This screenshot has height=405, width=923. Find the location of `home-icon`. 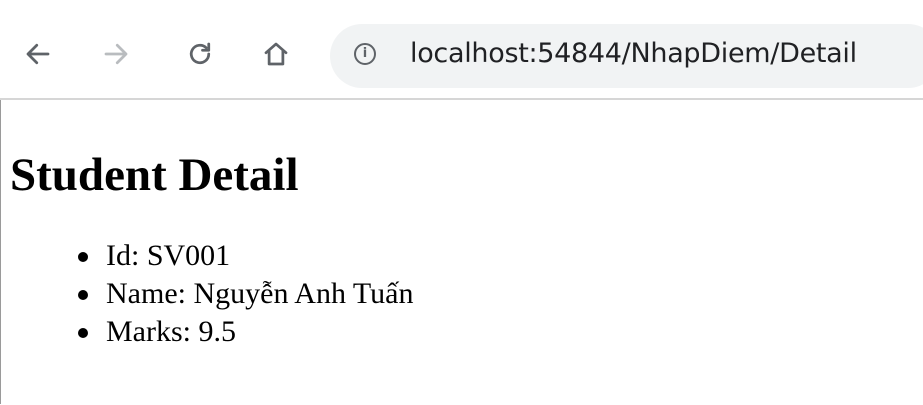

home-icon is located at coordinates (276, 54).